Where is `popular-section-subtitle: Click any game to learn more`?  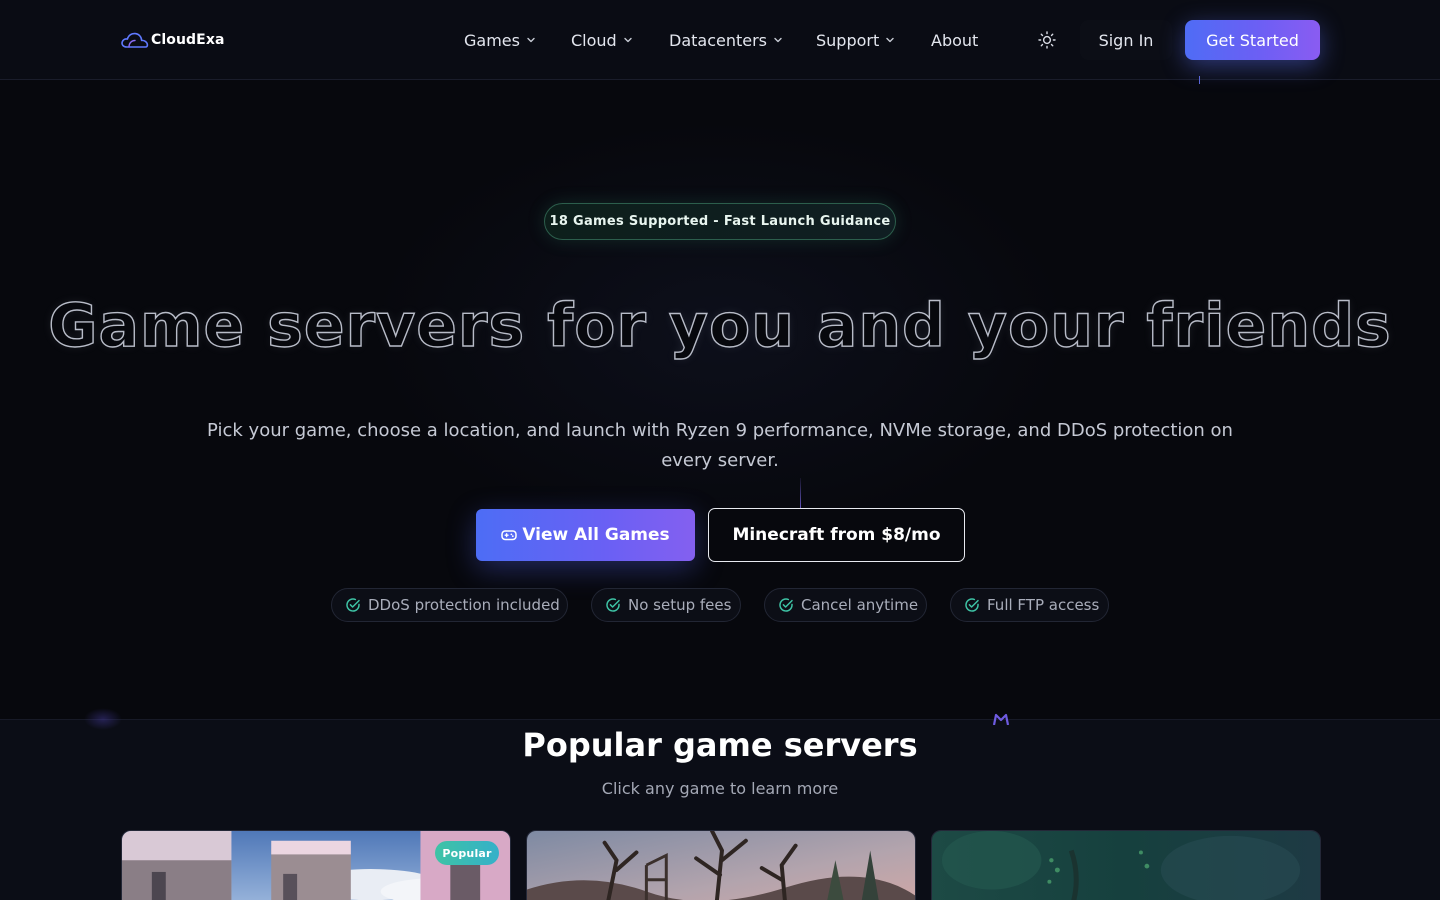
popular-section-subtitle: Click any game to learn more is located at coordinates (720, 788).